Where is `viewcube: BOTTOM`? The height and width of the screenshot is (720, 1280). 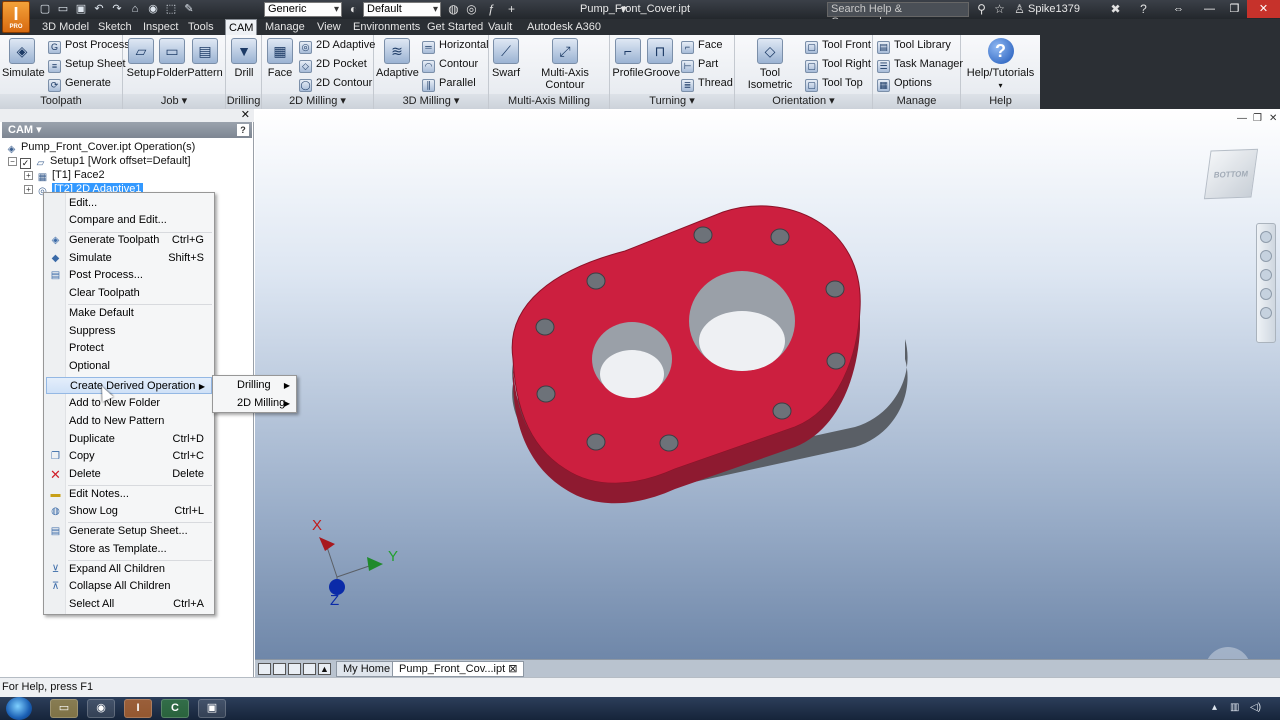
viewcube: BOTTOM is located at coordinates (1231, 174).